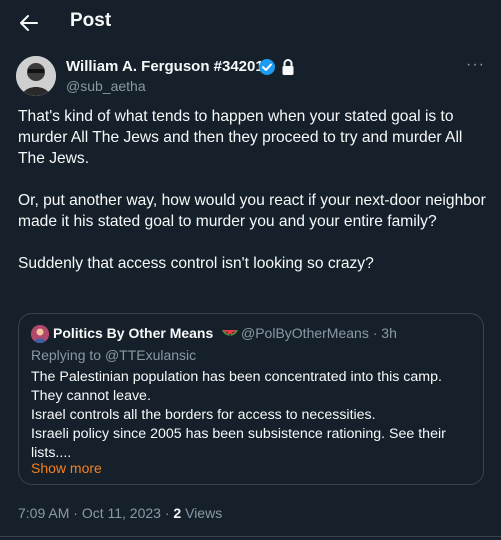 The image size is (501, 540). I want to click on header: Post, so click(250, 23).